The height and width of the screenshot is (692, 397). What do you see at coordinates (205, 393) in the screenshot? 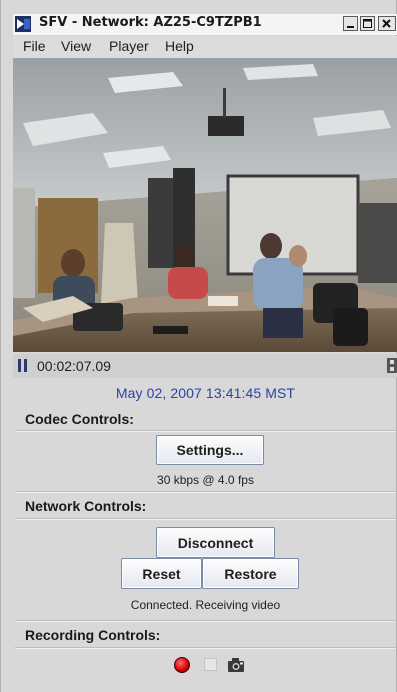
I see `capture-datetime: May 02, 2007 13:41:45 MST` at bounding box center [205, 393].